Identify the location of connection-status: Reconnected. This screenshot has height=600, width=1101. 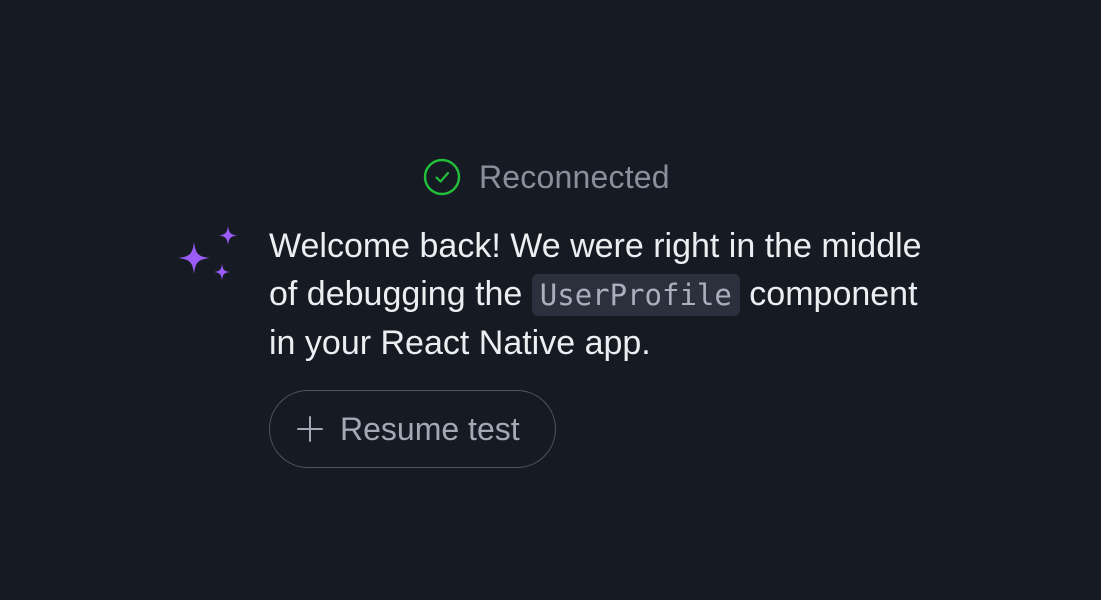
(546, 177).